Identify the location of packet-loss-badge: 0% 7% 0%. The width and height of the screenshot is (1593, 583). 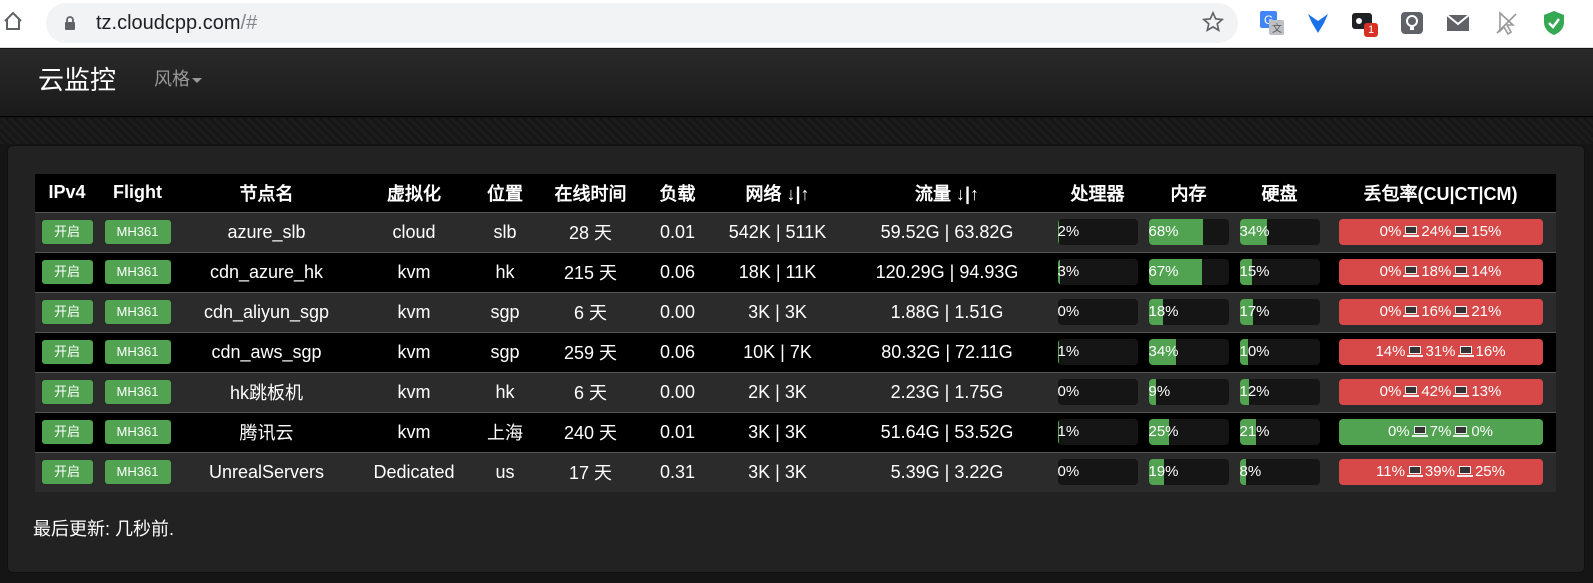
(1440, 432).